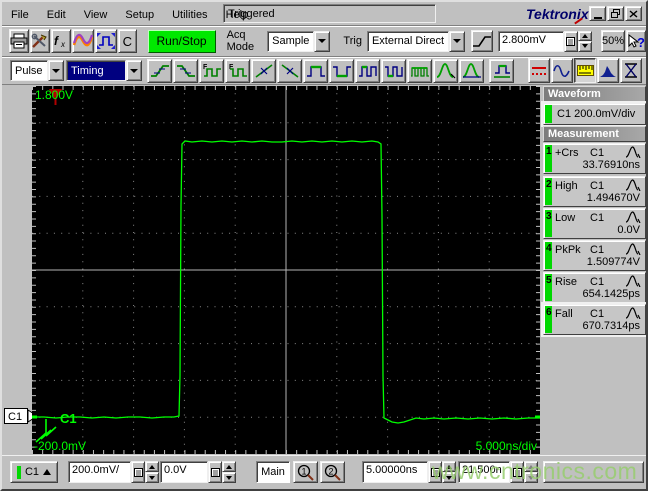 The width and height of the screenshot is (648, 491). I want to click on measure-negative-crossing-button, so click(289, 70).